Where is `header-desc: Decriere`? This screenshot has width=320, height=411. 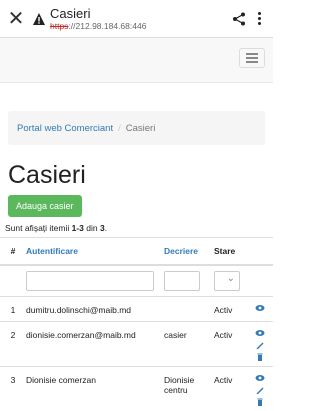 header-desc: Decriere is located at coordinates (189, 251).